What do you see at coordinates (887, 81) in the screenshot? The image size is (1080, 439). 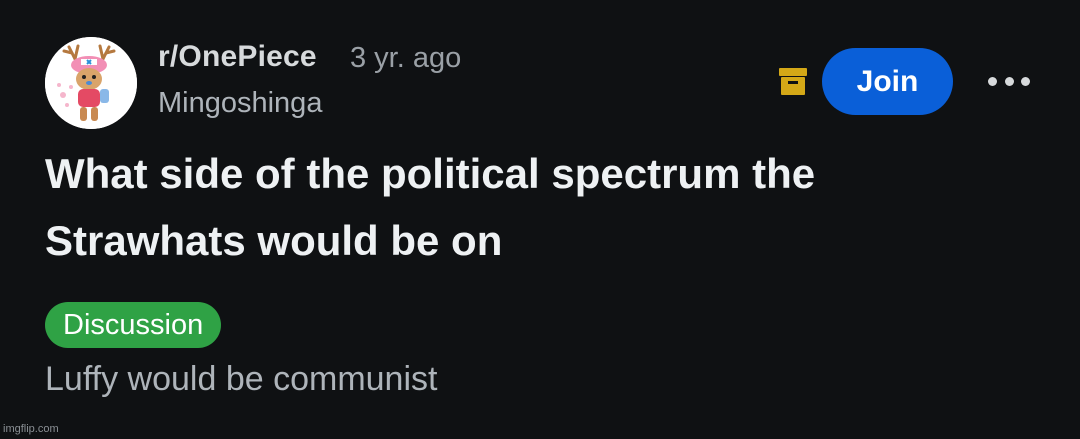 I see `join-button: Join` at bounding box center [887, 81].